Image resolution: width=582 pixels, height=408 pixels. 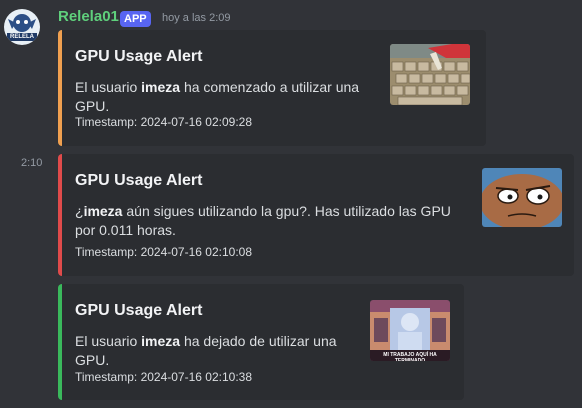 I want to click on message-timestamp: hoy a las 2:09, so click(x=196, y=18).